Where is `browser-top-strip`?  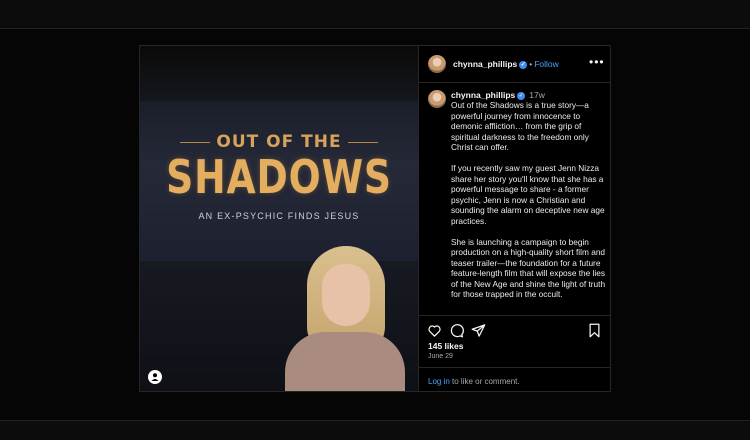
browser-top-strip is located at coordinates (375, 14).